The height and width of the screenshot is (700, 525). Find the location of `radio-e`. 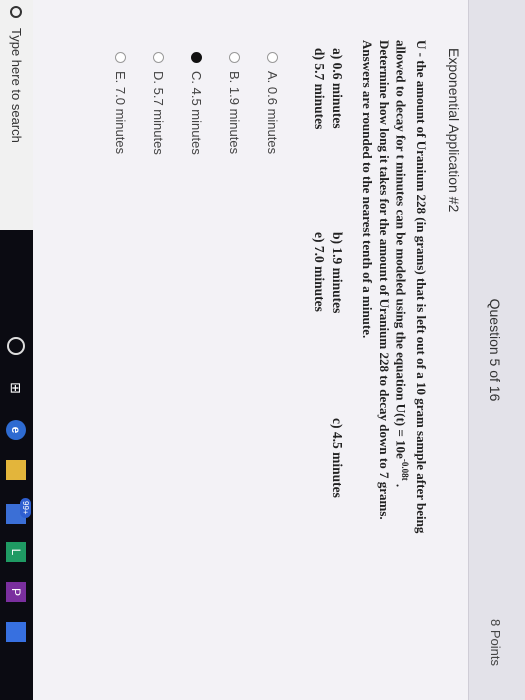

radio-e is located at coordinates (120, 57).